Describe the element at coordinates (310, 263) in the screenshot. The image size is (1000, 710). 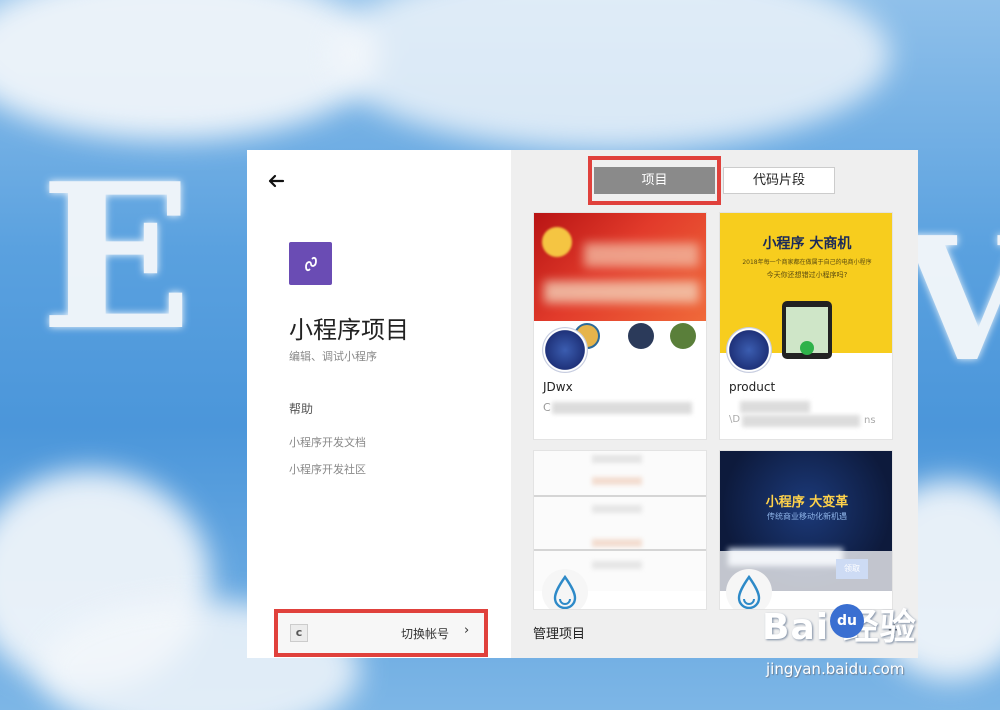
I see `mini-program-logo-icon` at that location.